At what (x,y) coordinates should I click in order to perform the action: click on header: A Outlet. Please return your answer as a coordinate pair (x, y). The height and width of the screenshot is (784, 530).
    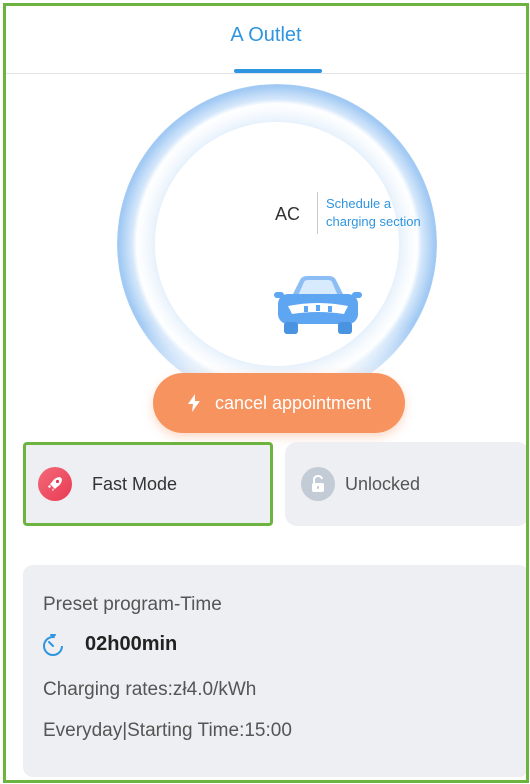
    Looking at the image, I should click on (266, 40).